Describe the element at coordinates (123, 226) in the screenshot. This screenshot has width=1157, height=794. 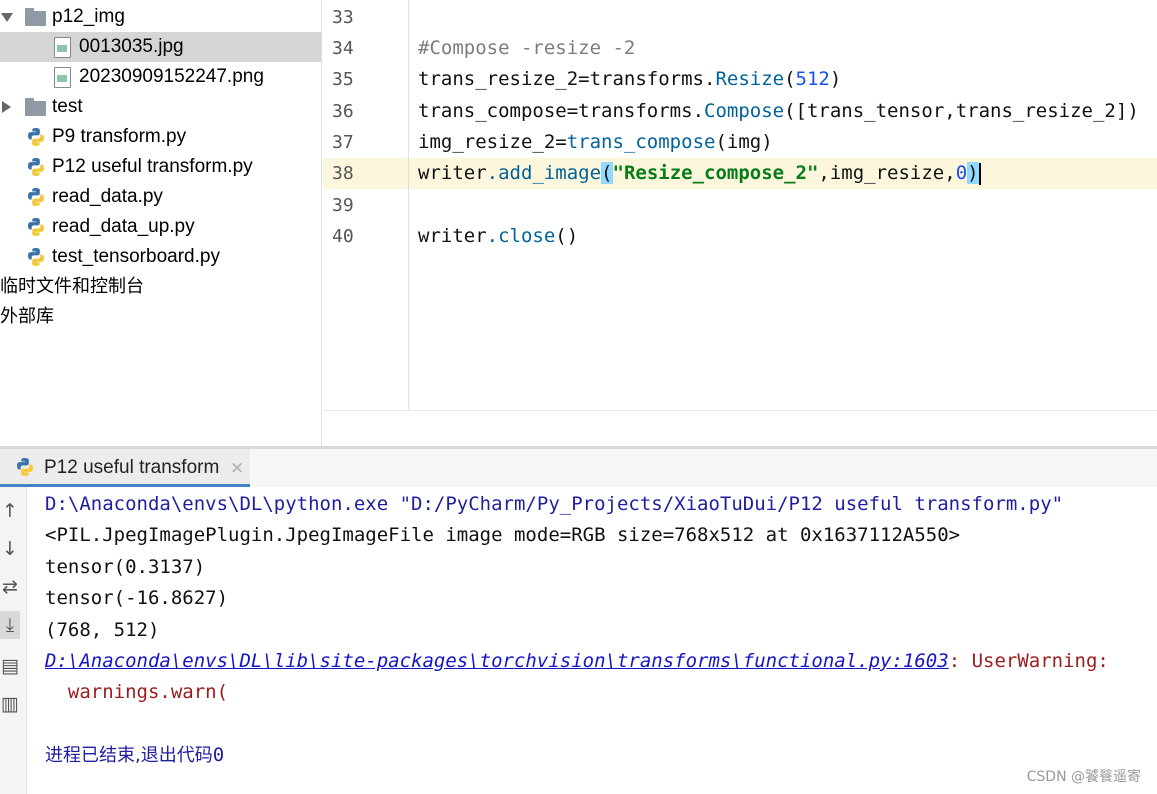
I see `tree-item-label: read_data_up.py` at that location.